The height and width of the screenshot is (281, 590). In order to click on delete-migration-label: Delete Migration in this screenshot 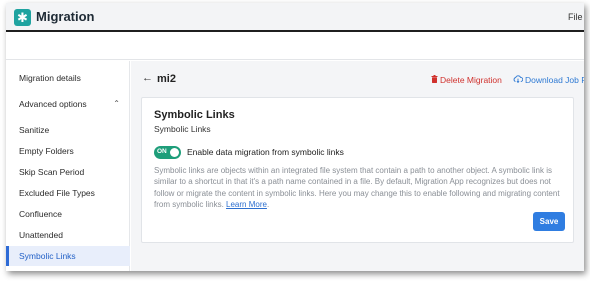, I will do `click(471, 80)`.